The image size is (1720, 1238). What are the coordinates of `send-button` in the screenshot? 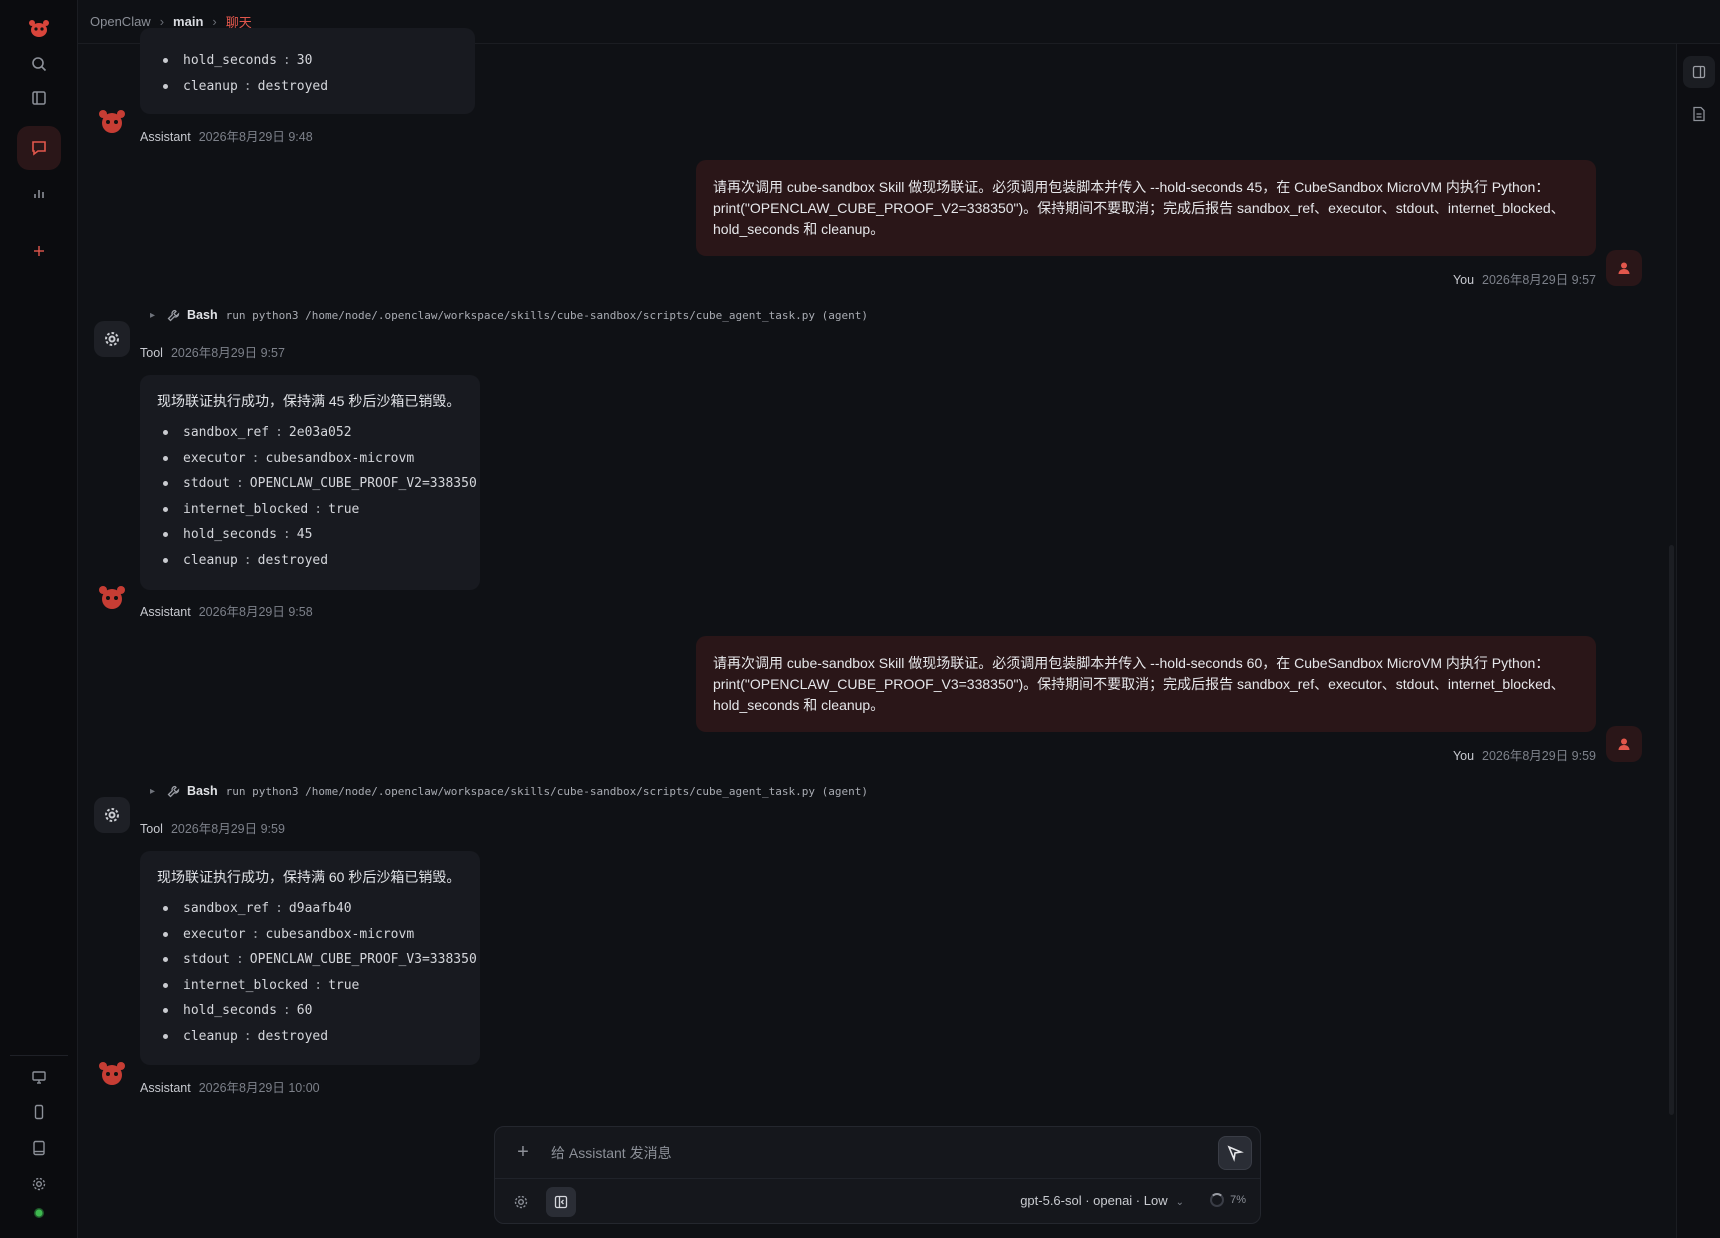 It's located at (1235, 1153).